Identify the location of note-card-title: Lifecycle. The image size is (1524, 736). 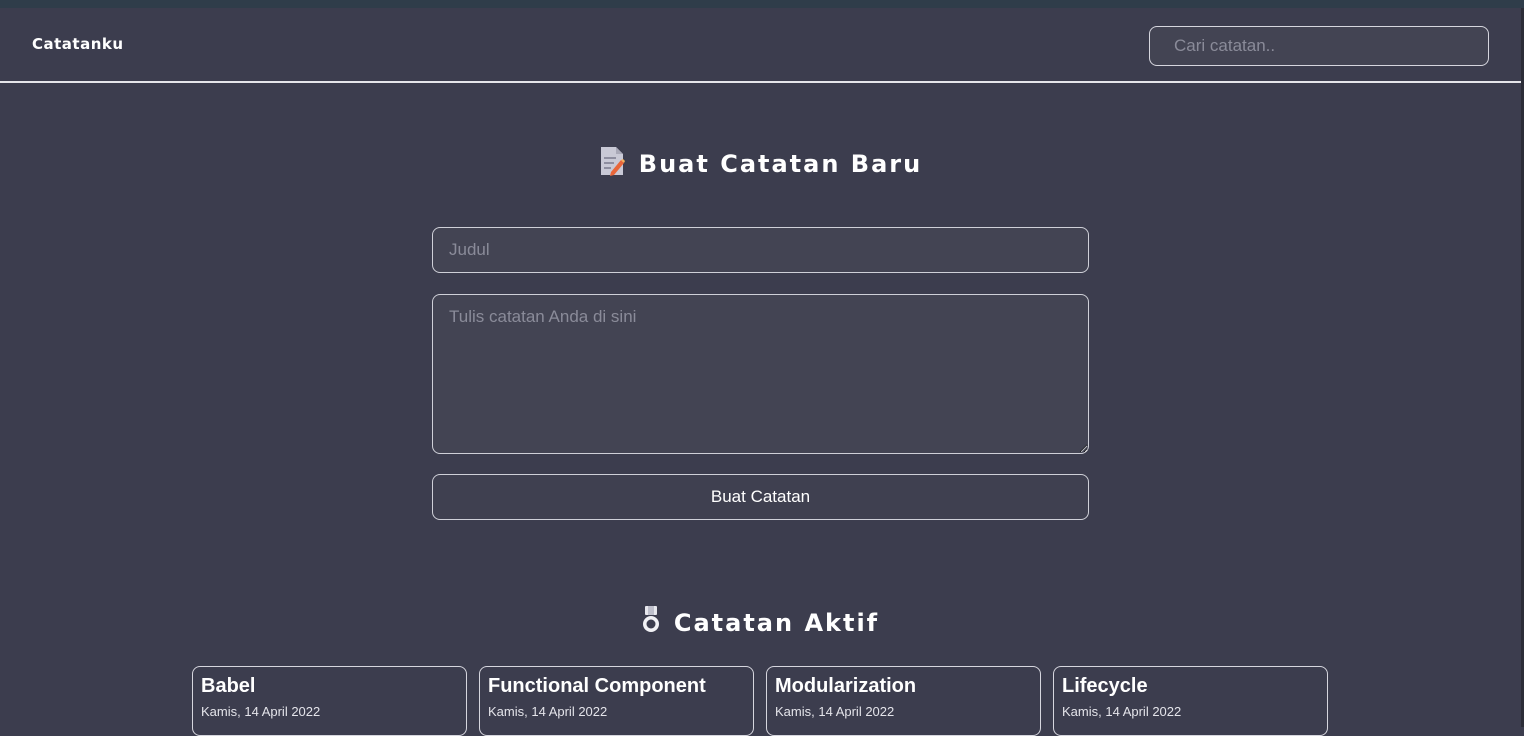
(1105, 686).